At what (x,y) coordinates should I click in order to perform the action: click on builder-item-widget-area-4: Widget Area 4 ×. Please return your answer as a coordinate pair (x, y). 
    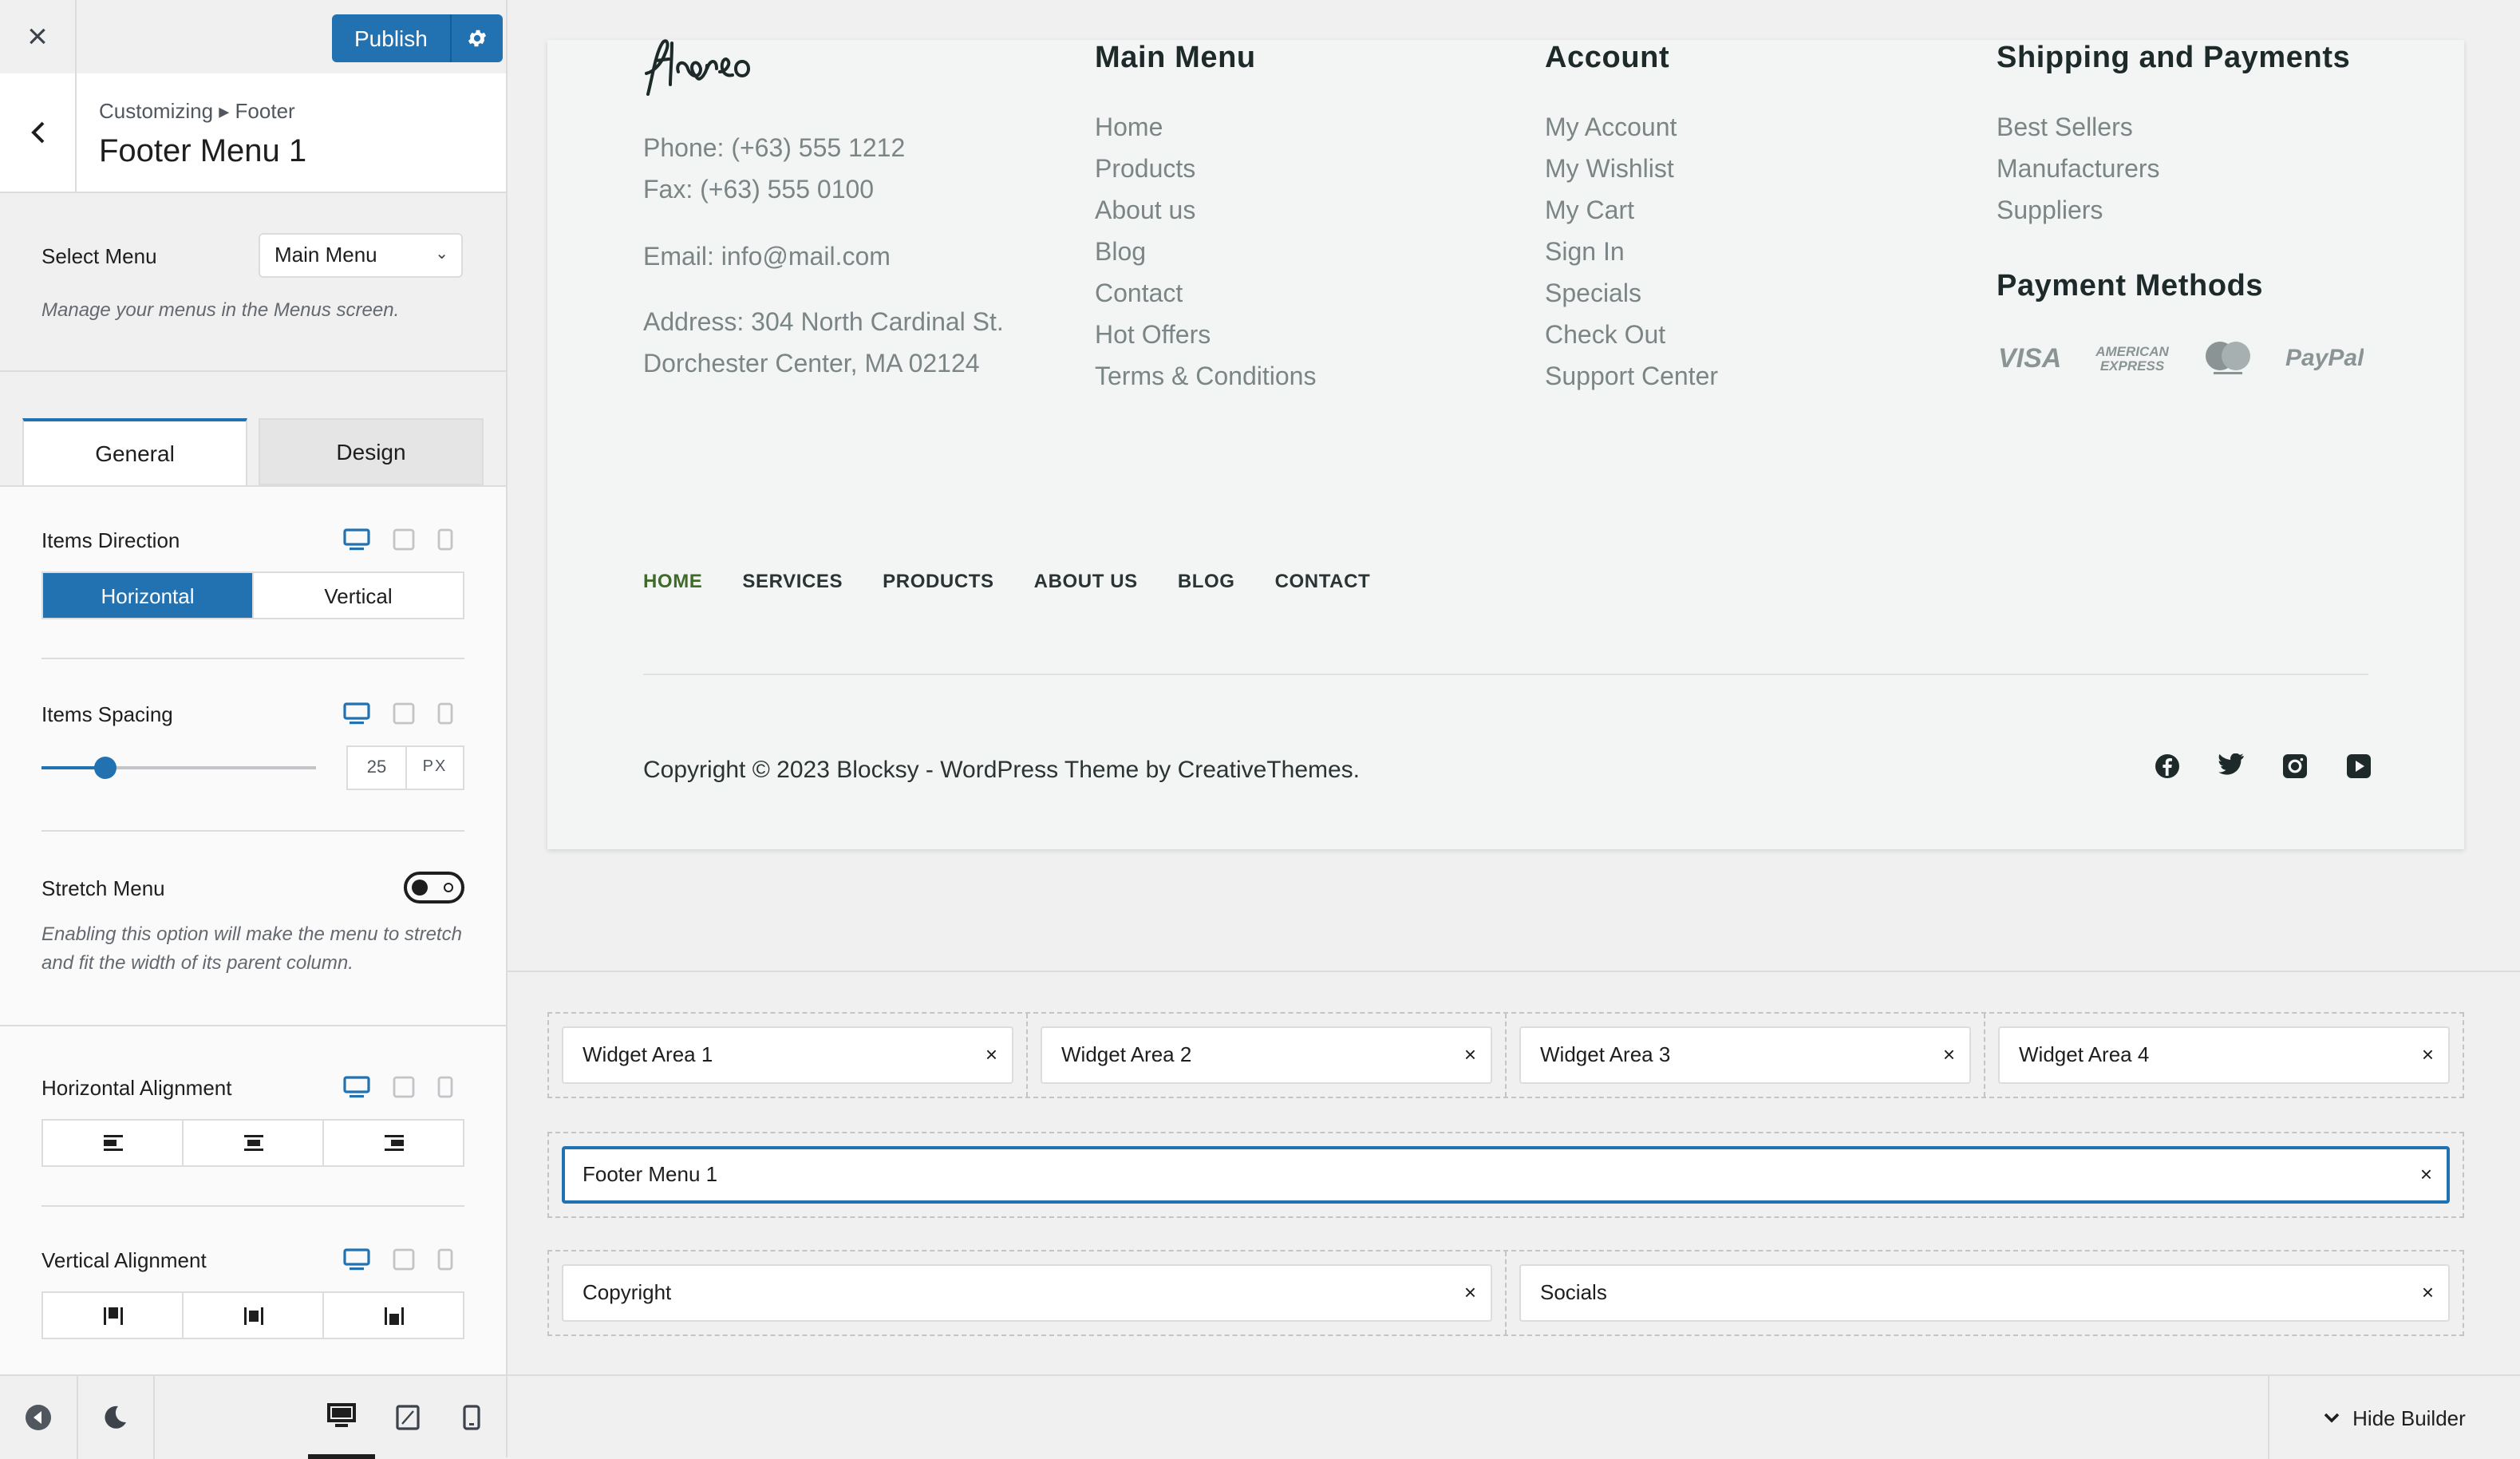
    Looking at the image, I should click on (2224, 1055).